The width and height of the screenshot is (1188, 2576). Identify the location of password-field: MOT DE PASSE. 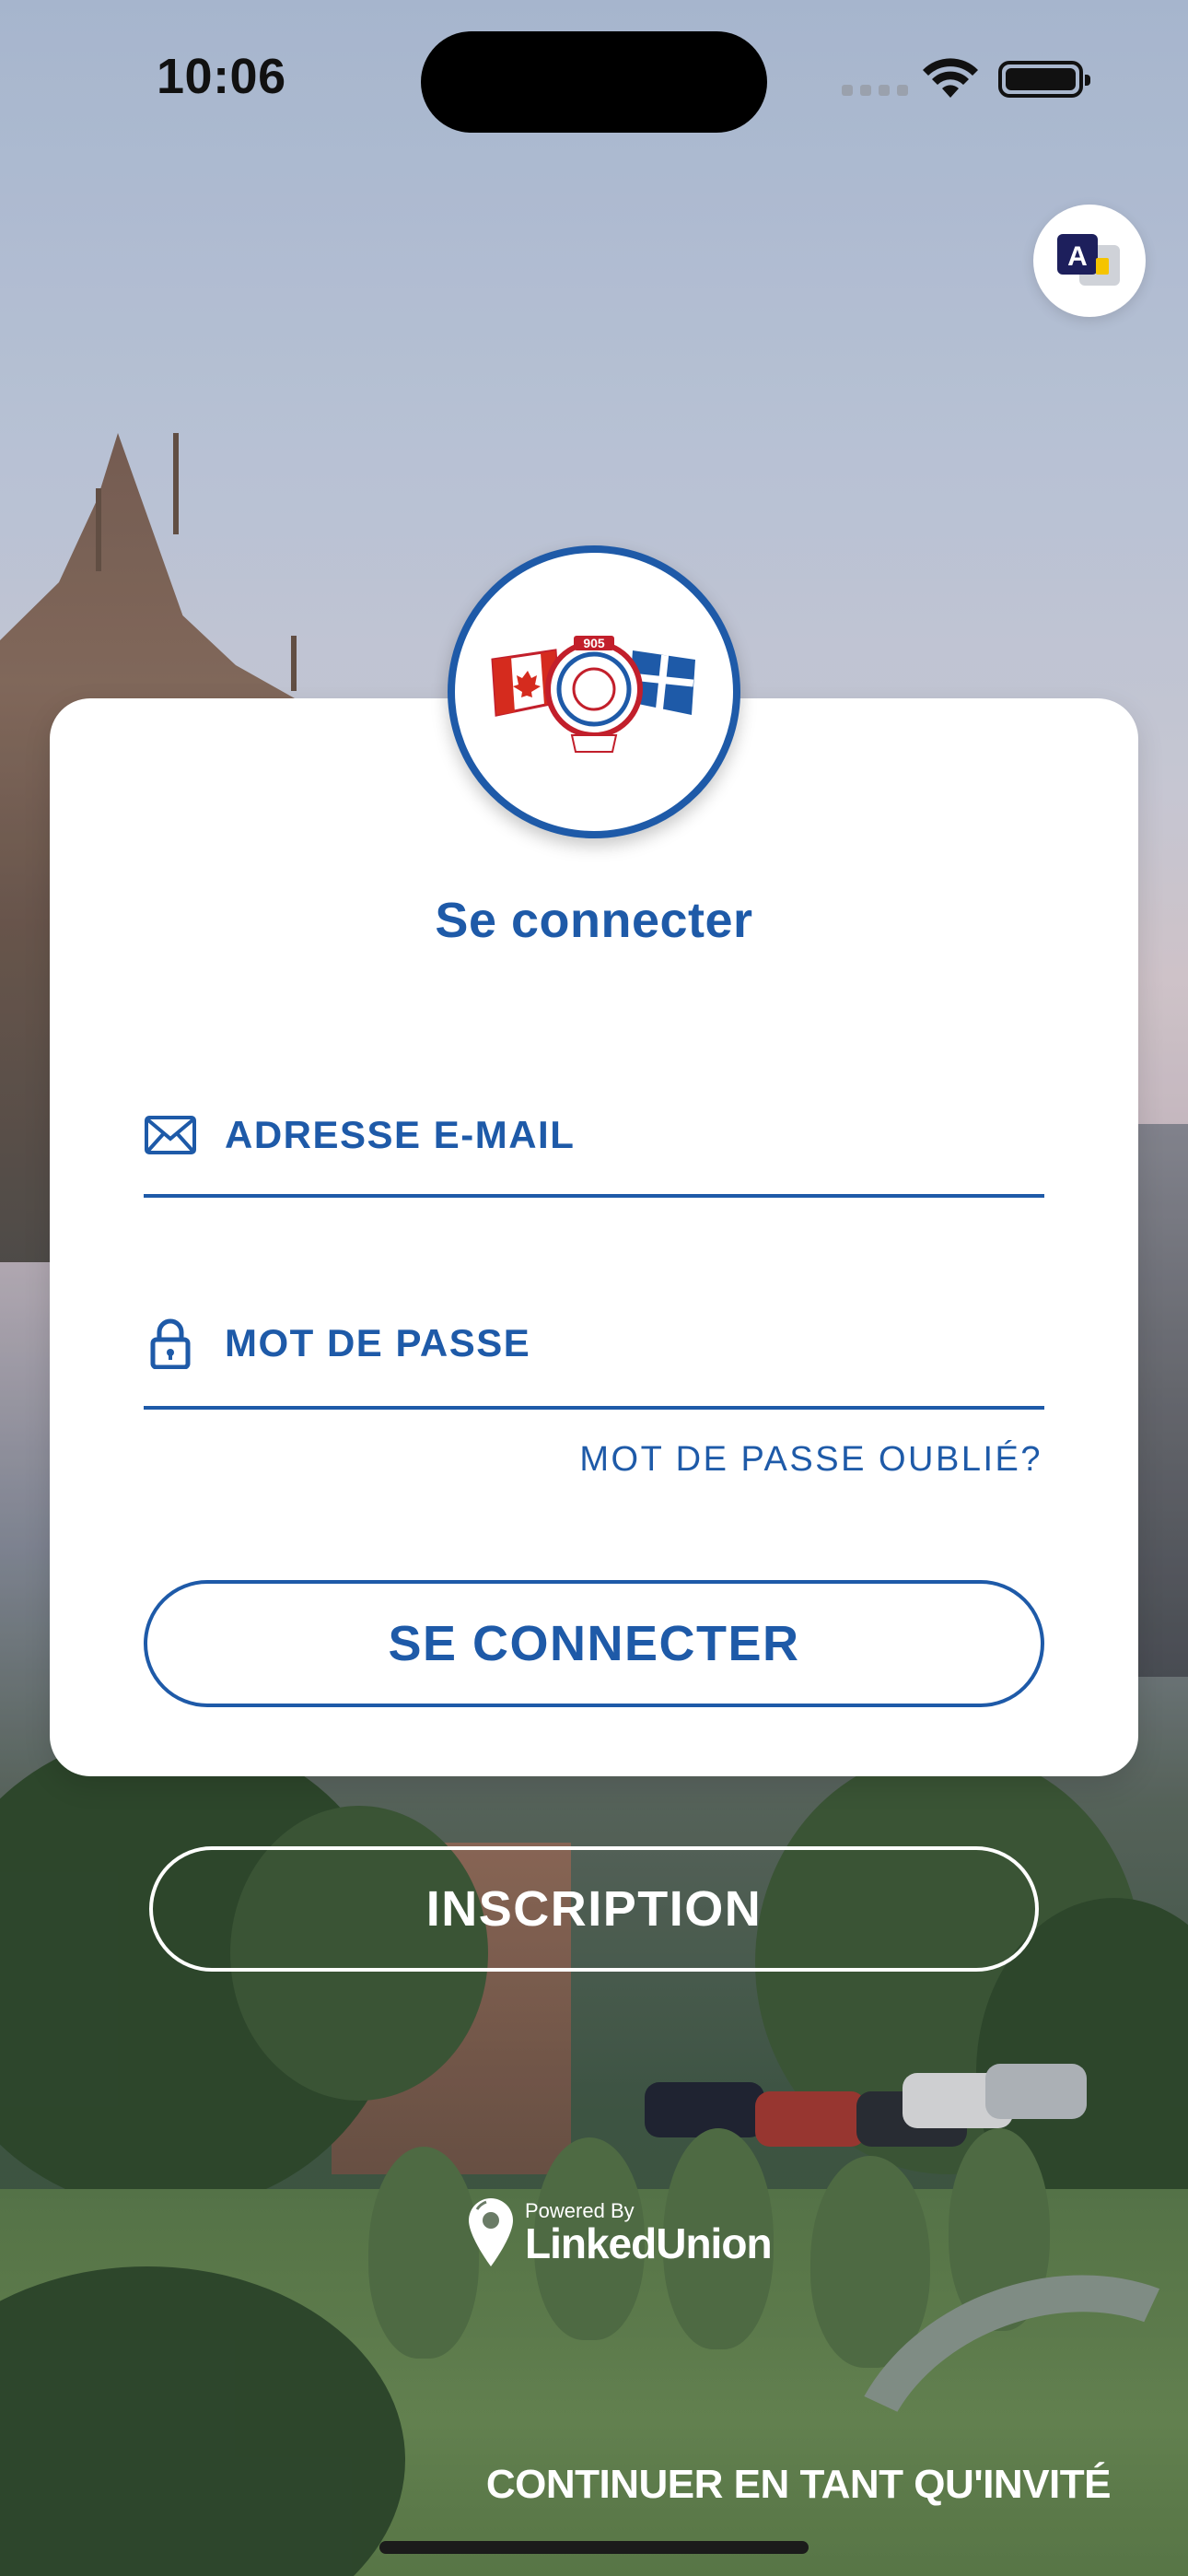
(337, 1343).